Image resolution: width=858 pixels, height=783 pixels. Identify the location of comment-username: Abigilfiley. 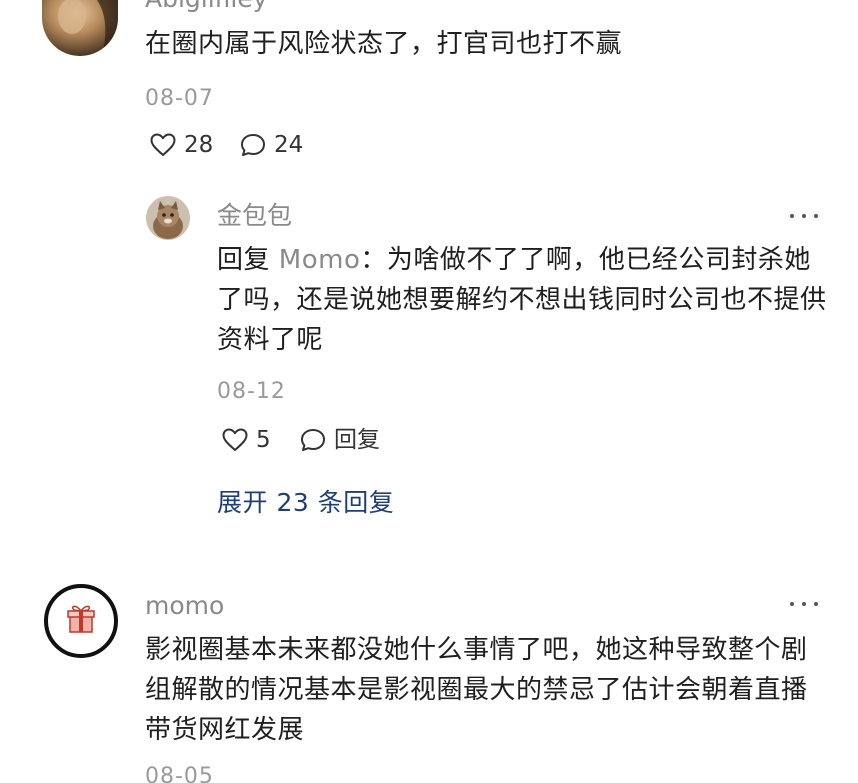
(206, 5).